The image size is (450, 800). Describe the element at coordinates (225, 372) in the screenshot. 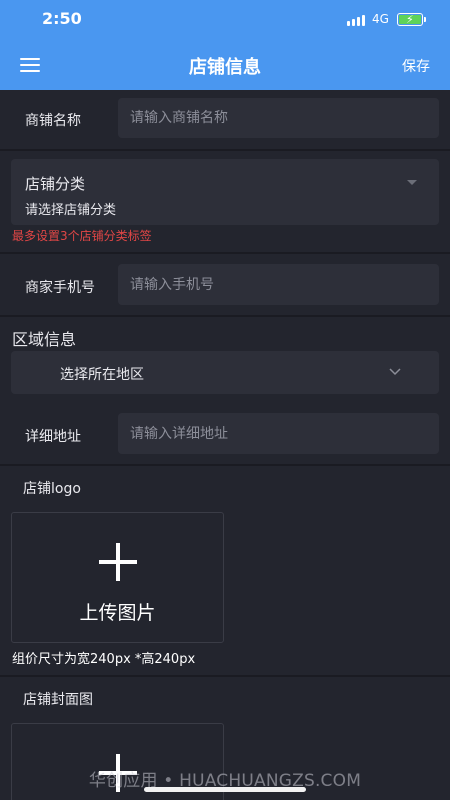

I see `region-picker: 选择所在地区` at that location.